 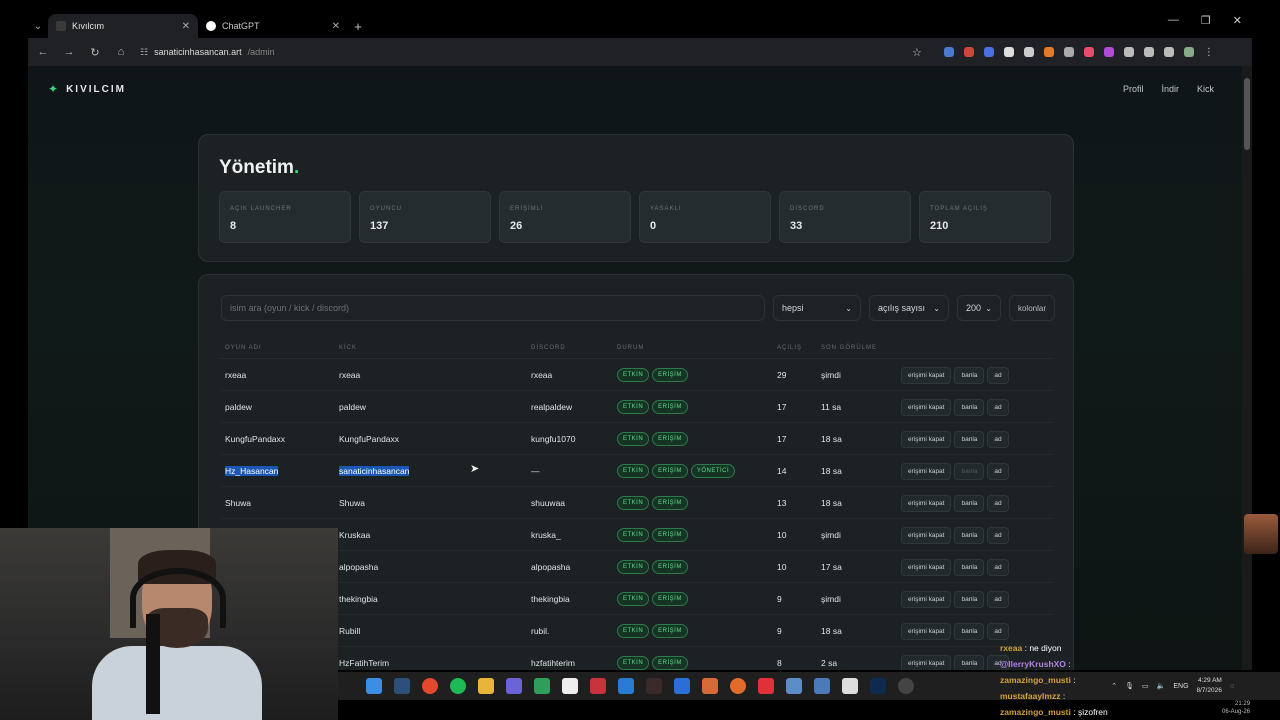 I want to click on col-header-status: DURUM, so click(x=630, y=348).